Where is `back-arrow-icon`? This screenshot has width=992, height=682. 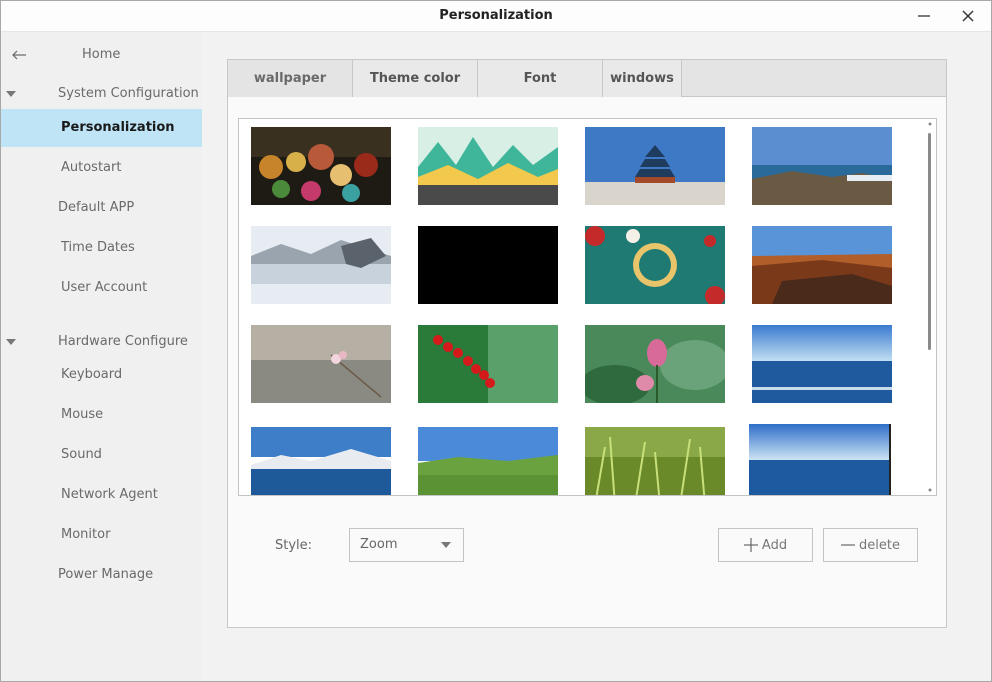
back-arrow-icon is located at coordinates (19, 55).